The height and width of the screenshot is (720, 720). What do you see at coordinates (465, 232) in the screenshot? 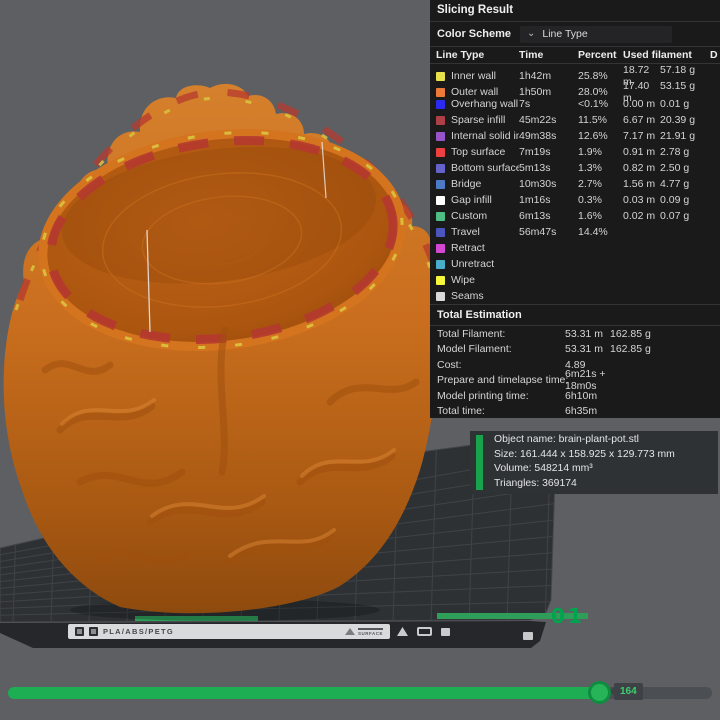
I see `line-type-label: Travel` at bounding box center [465, 232].